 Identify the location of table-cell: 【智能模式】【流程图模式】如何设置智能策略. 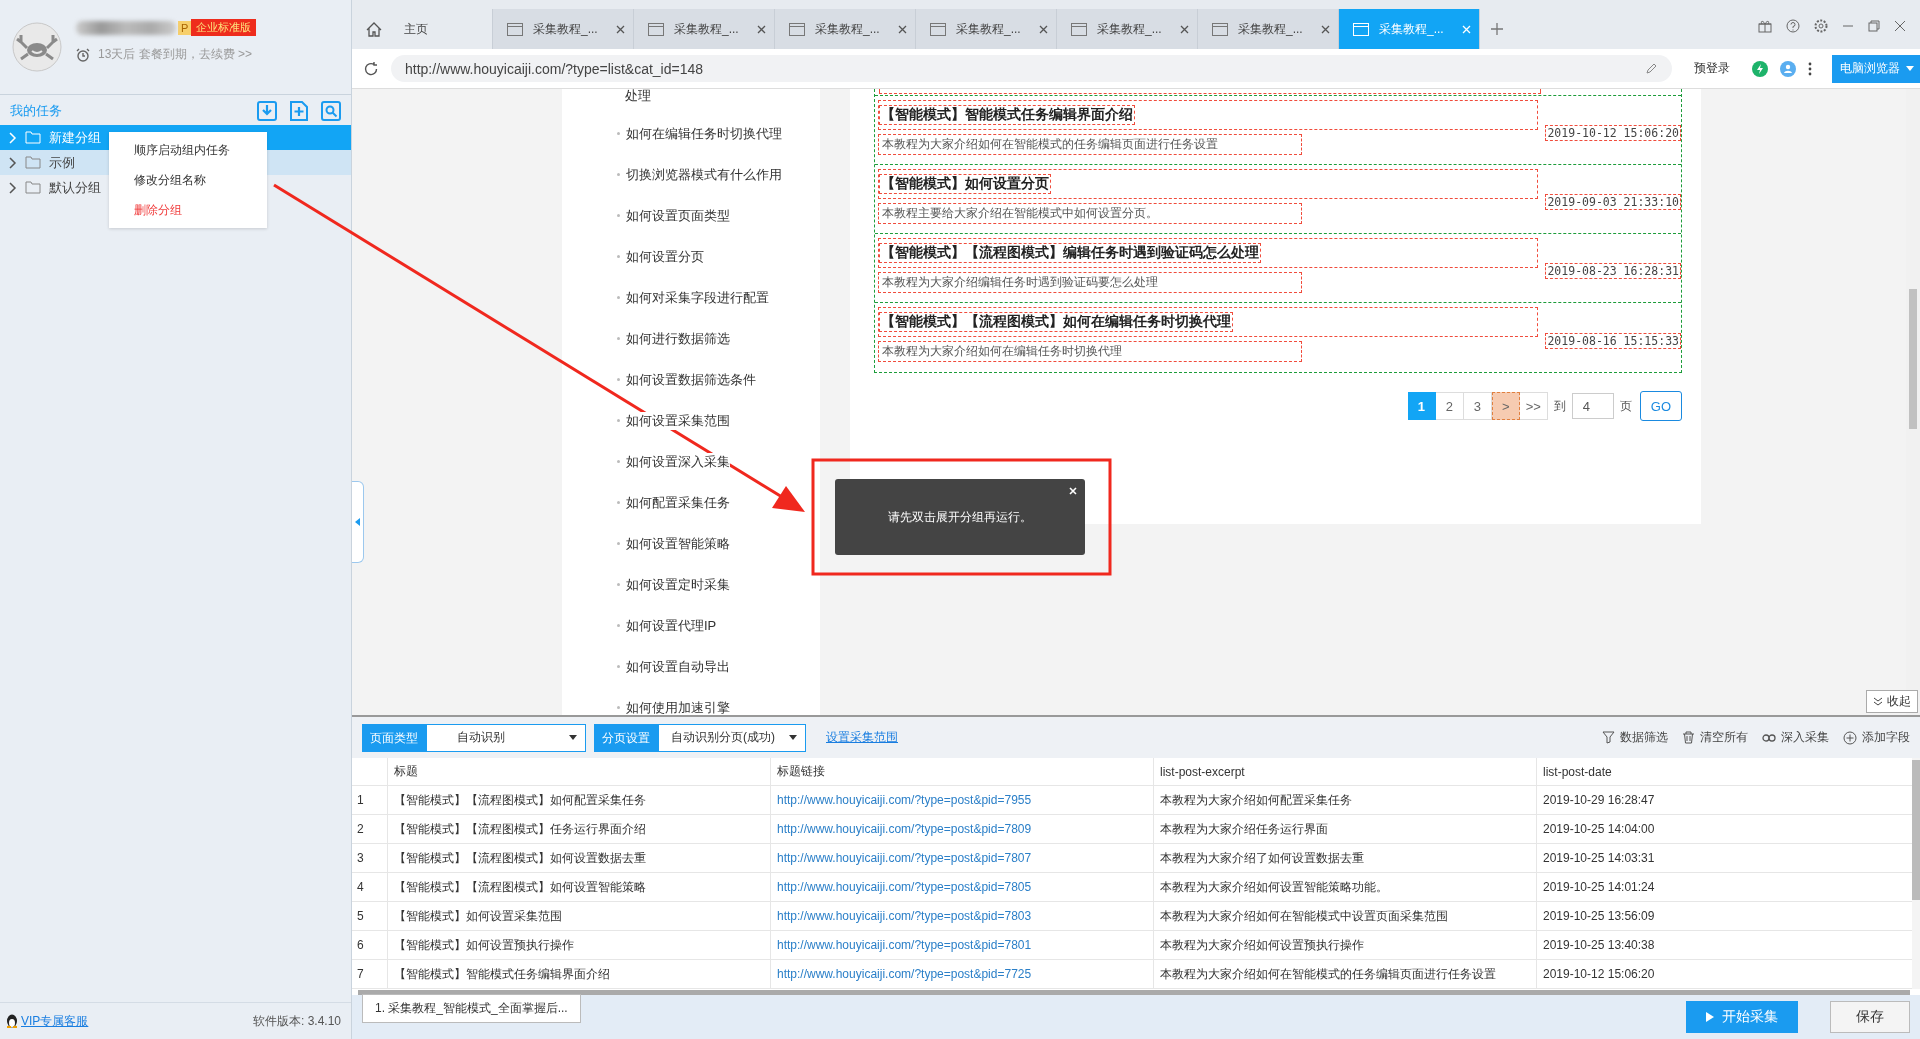
(578, 887).